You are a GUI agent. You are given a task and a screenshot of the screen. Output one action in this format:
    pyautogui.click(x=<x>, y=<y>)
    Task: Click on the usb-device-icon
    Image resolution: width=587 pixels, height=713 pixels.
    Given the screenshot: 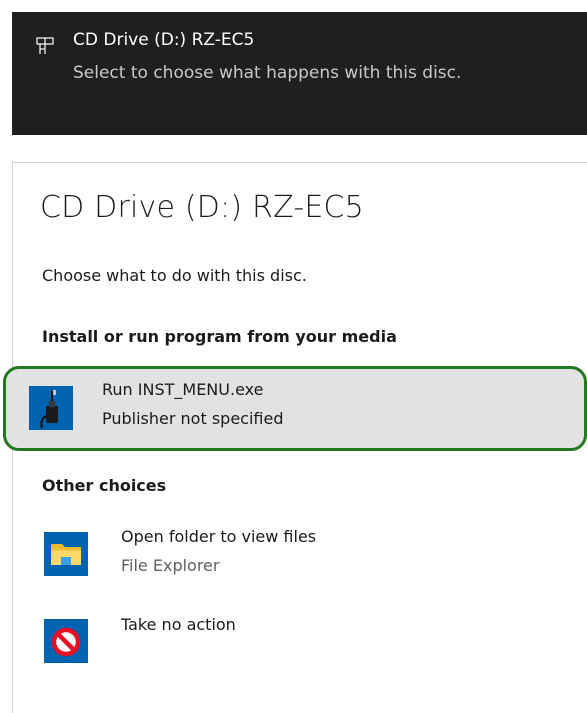 What is the action you would take?
    pyautogui.click(x=51, y=408)
    